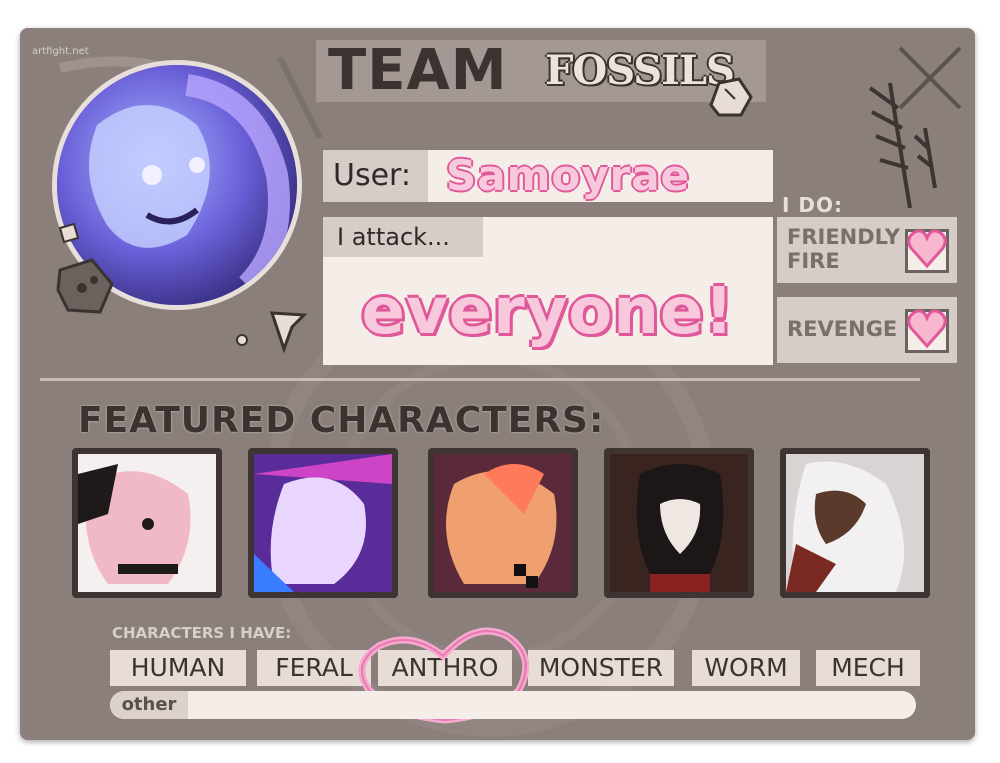 The height and width of the screenshot is (763, 1000). Describe the element at coordinates (843, 237) in the screenshot. I see `option-label-line1: FRIENDLY` at that location.